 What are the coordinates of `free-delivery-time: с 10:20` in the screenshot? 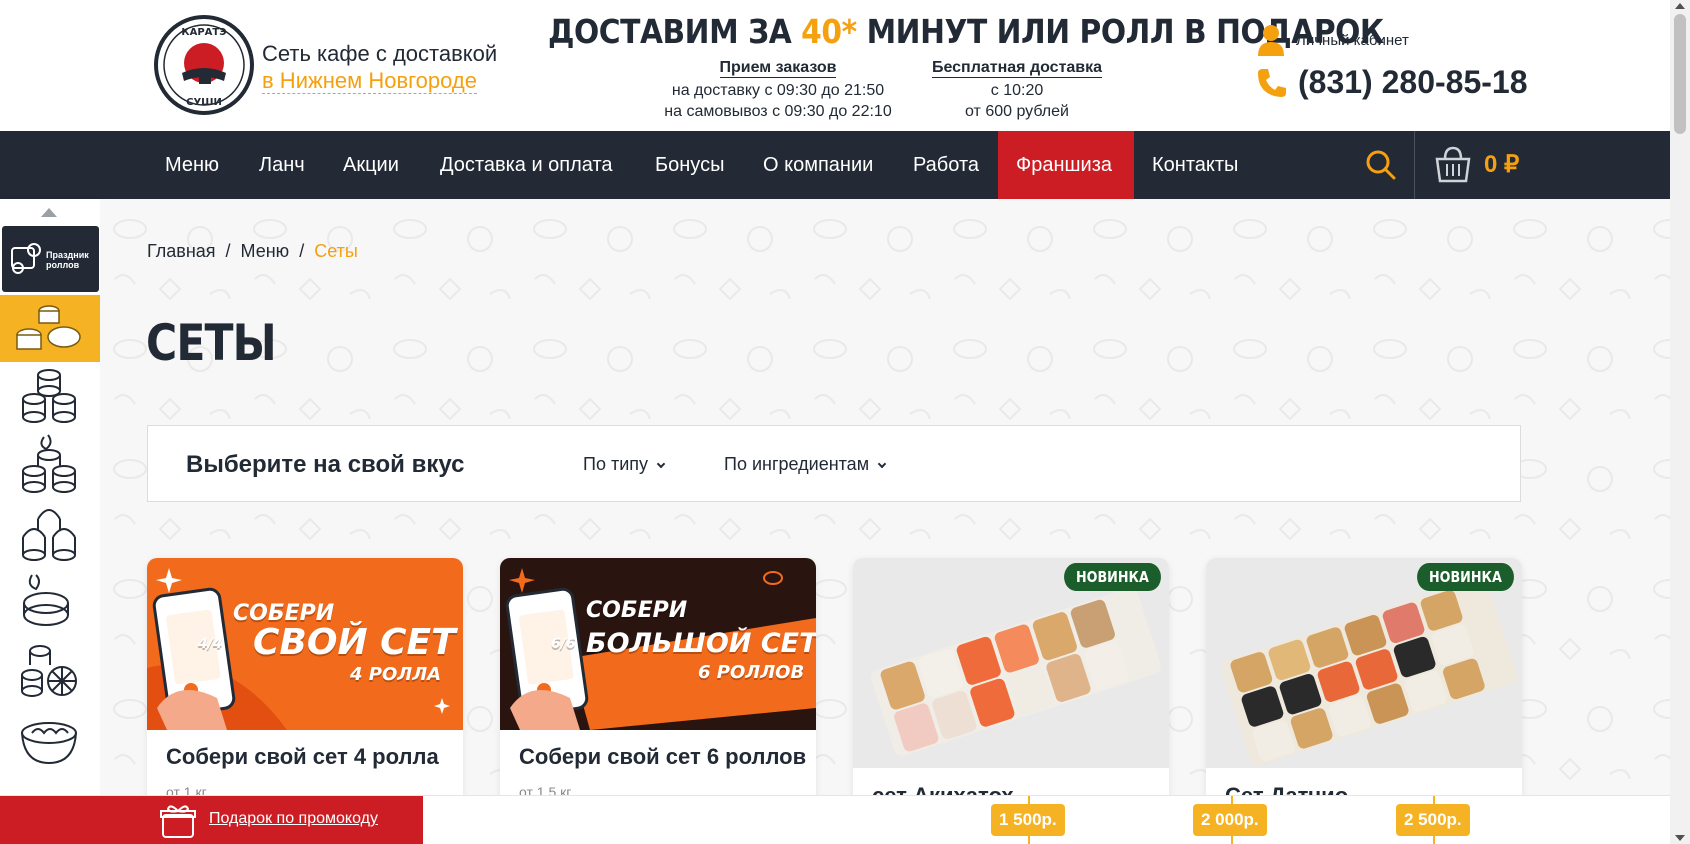 It's located at (1017, 90).